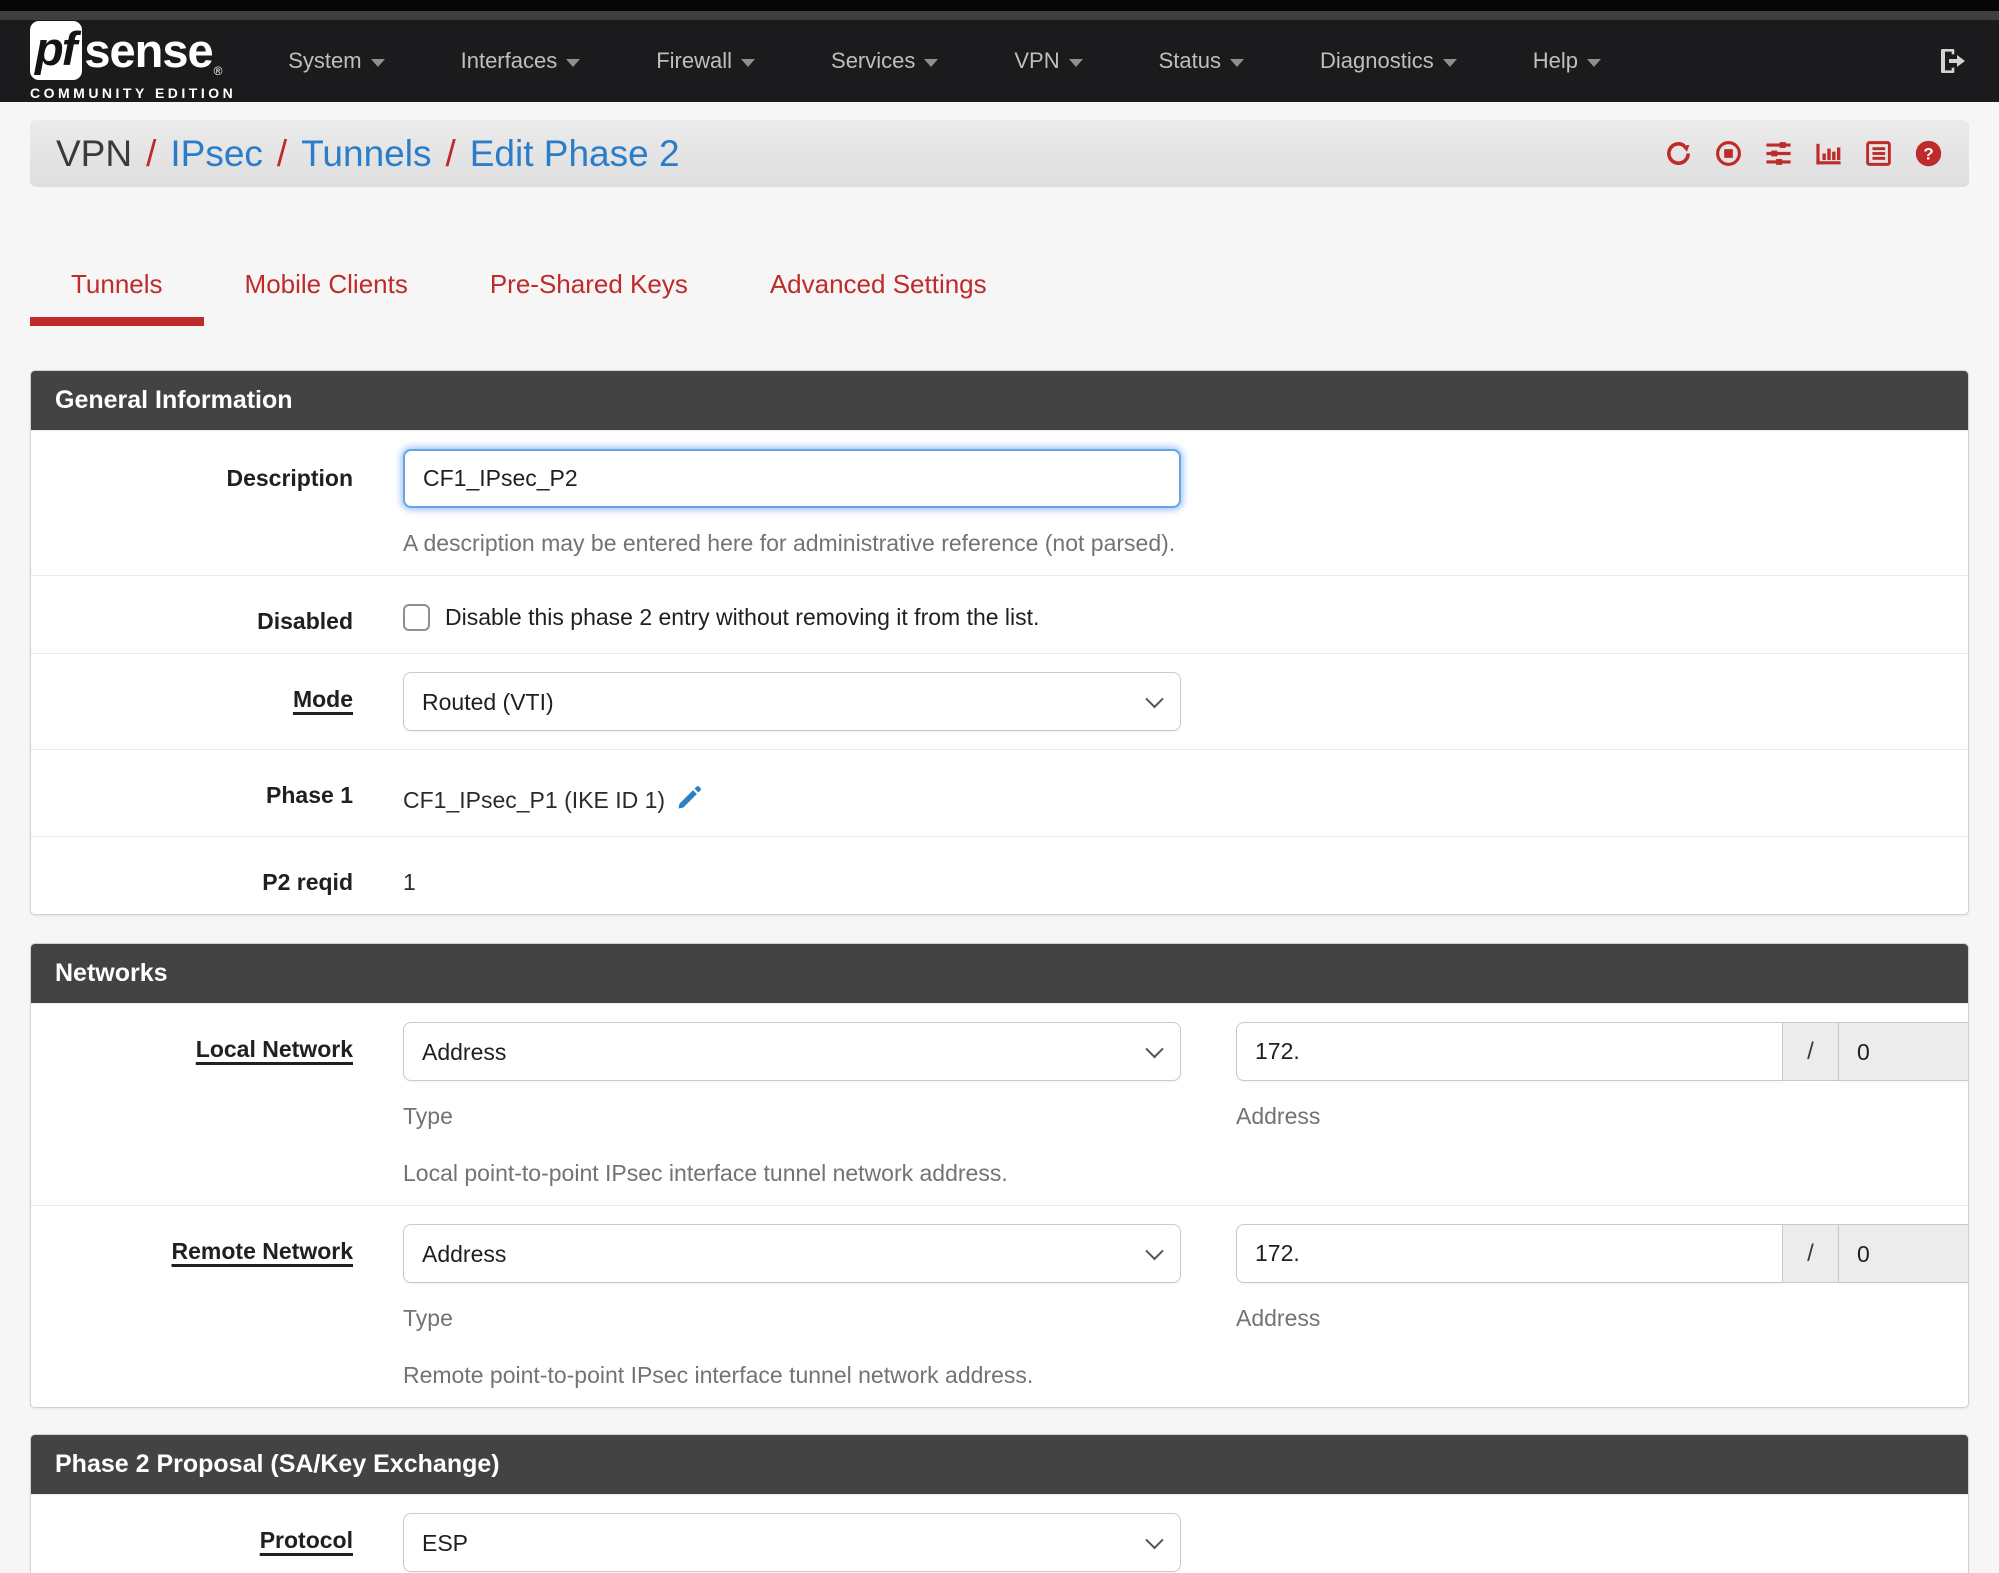  What do you see at coordinates (878, 297) in the screenshot?
I see `tab-advanced-settings: Advanced Settings` at bounding box center [878, 297].